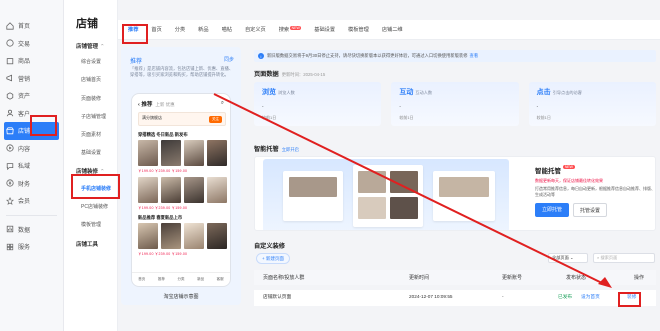 This screenshot has width=660, height=331. Describe the element at coordinates (31, 61) in the screenshot. I see `rail-item-goods: 商品` at that location.